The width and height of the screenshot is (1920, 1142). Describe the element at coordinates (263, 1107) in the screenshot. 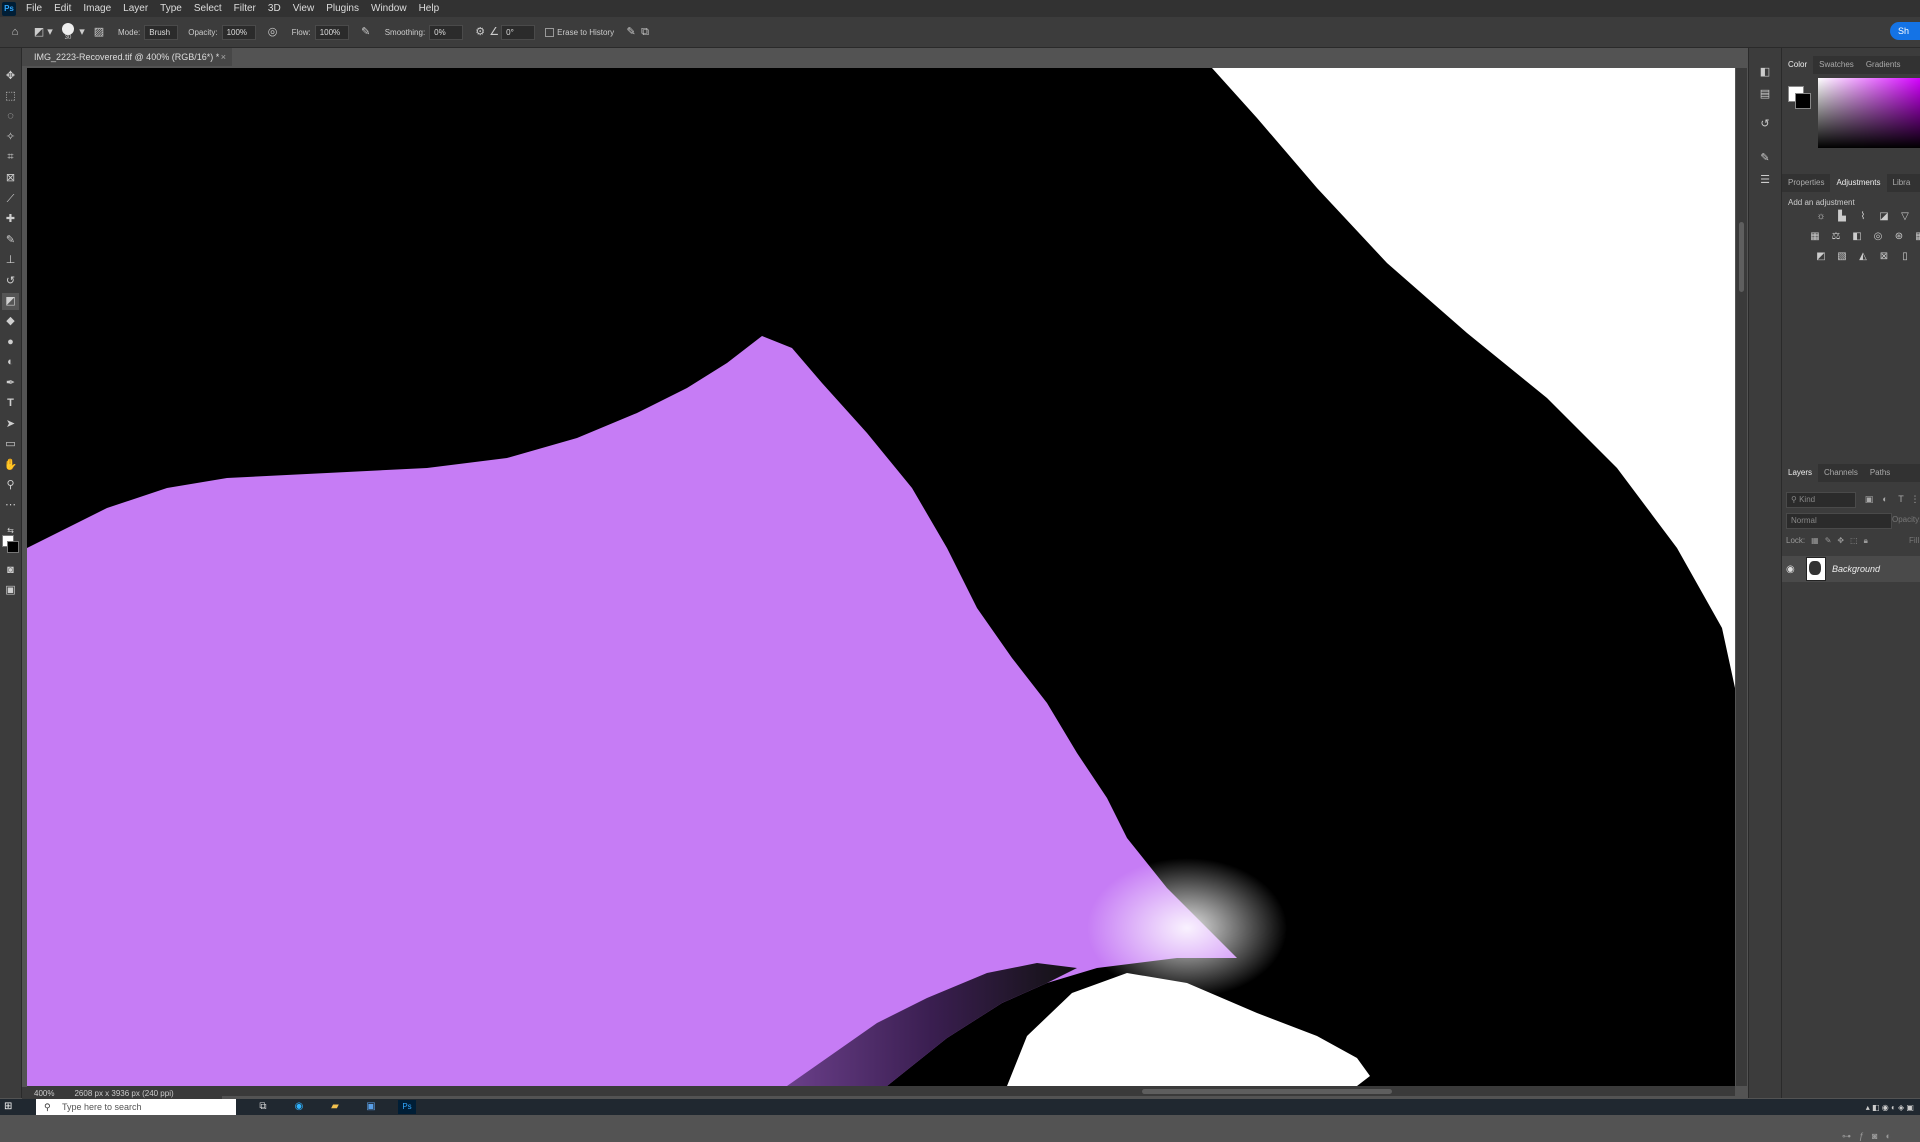

I see `task-view-icon: ⧉` at that location.